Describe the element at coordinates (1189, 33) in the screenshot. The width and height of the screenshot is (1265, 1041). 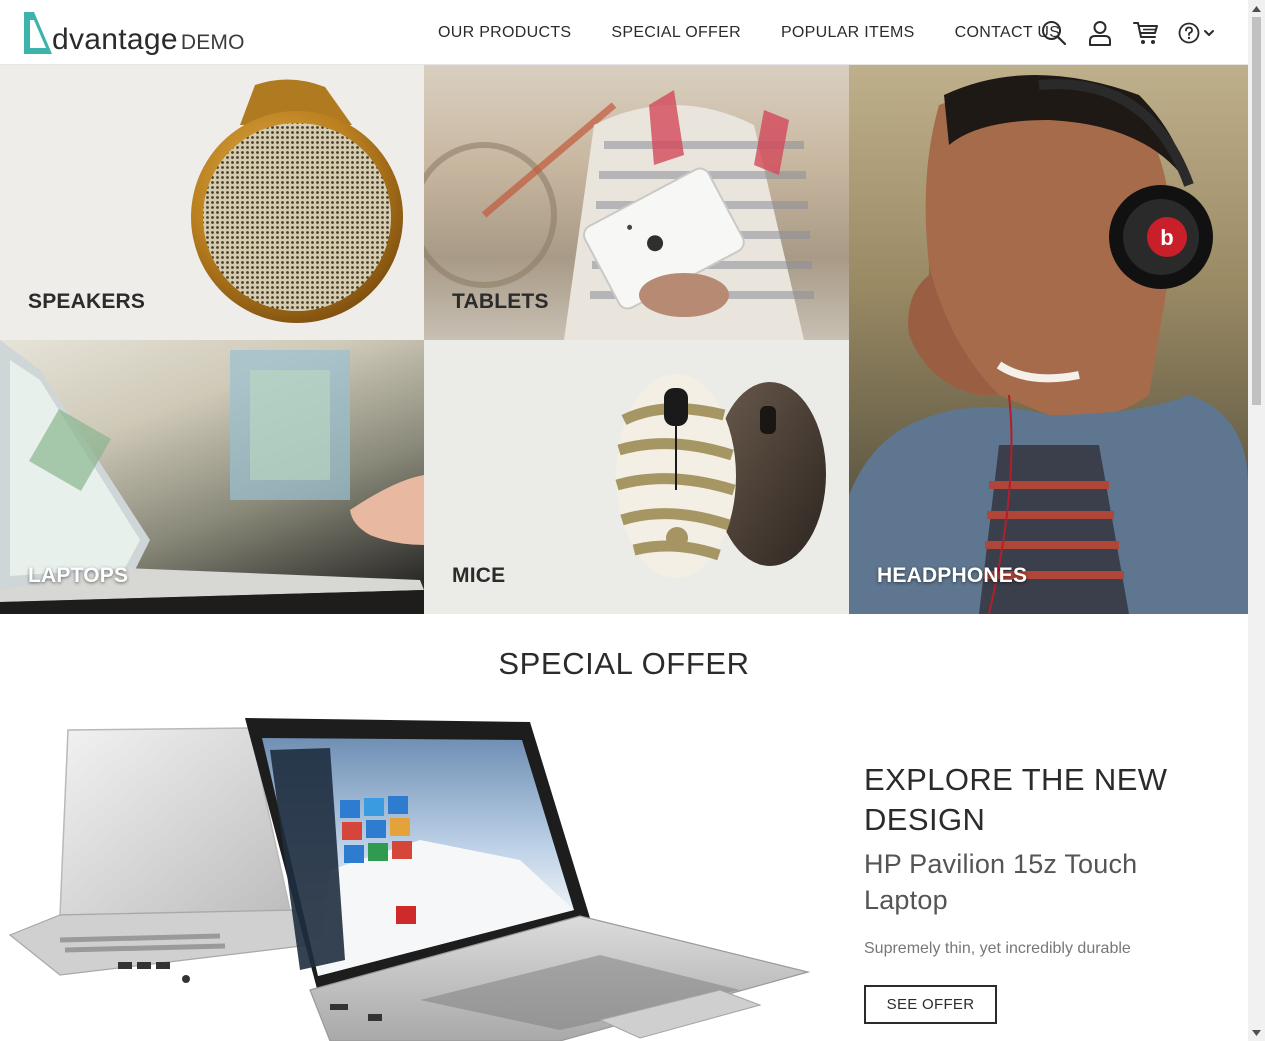
I see `help-icon` at that location.